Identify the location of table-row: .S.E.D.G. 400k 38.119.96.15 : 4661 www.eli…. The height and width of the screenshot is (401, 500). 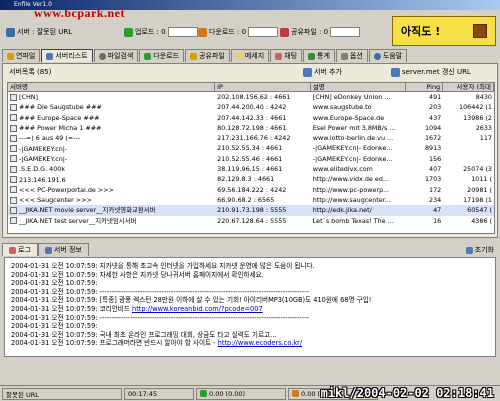
(251, 169).